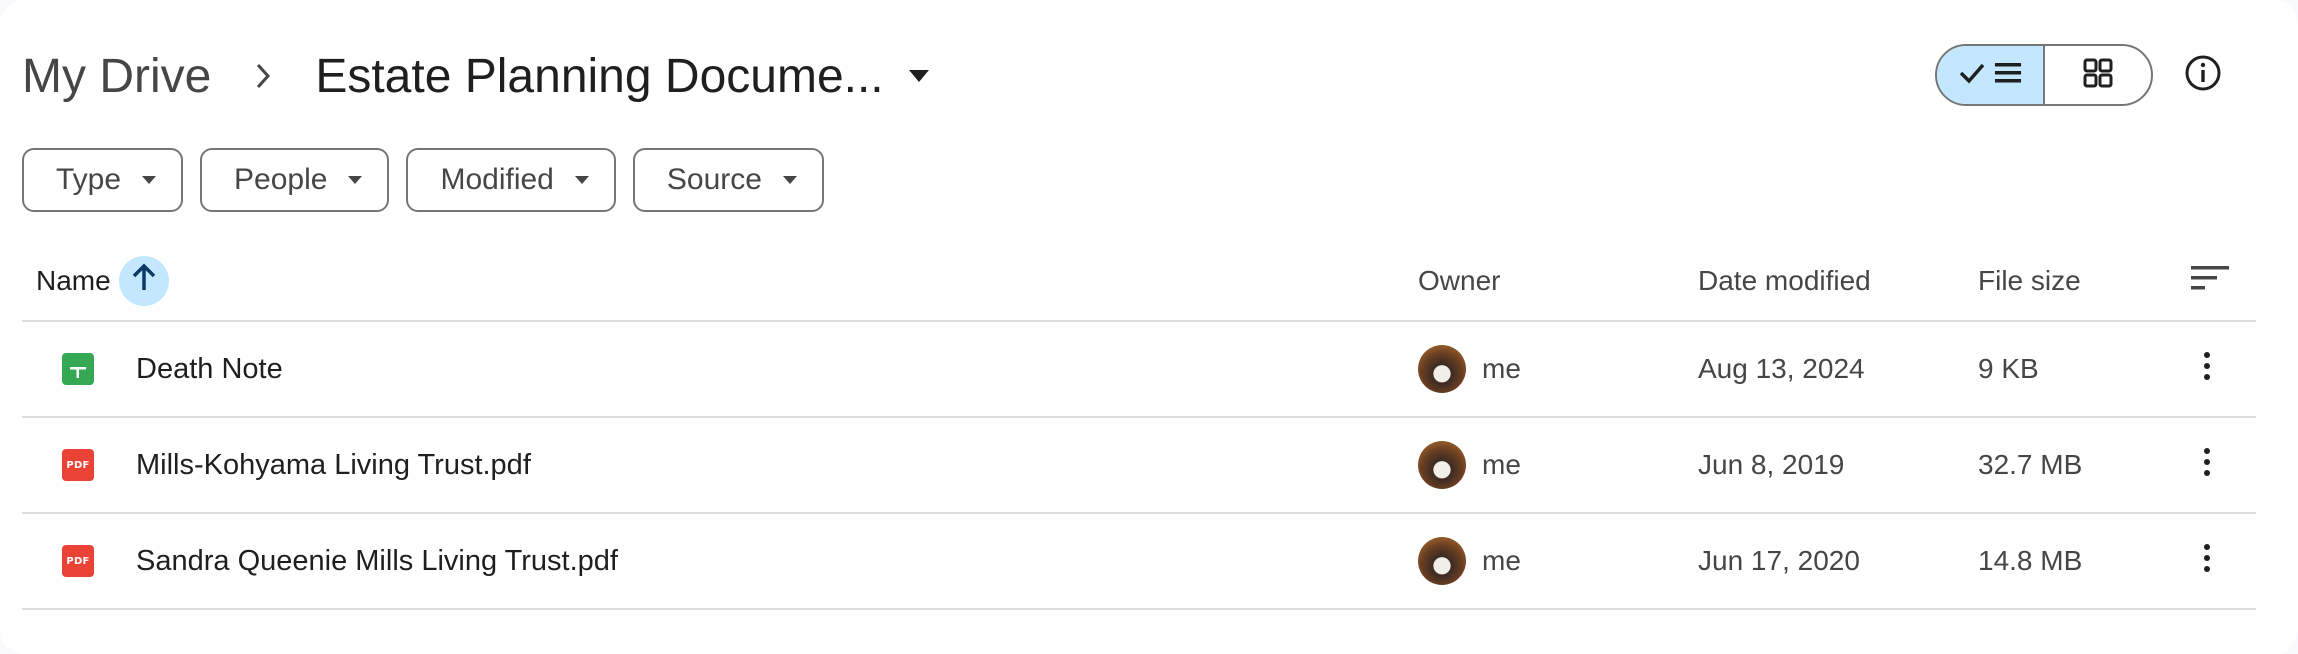 The width and height of the screenshot is (2298, 654). Describe the element at coordinates (1771, 464) in the screenshot. I see `date-modified: Jun 8, 2019` at that location.